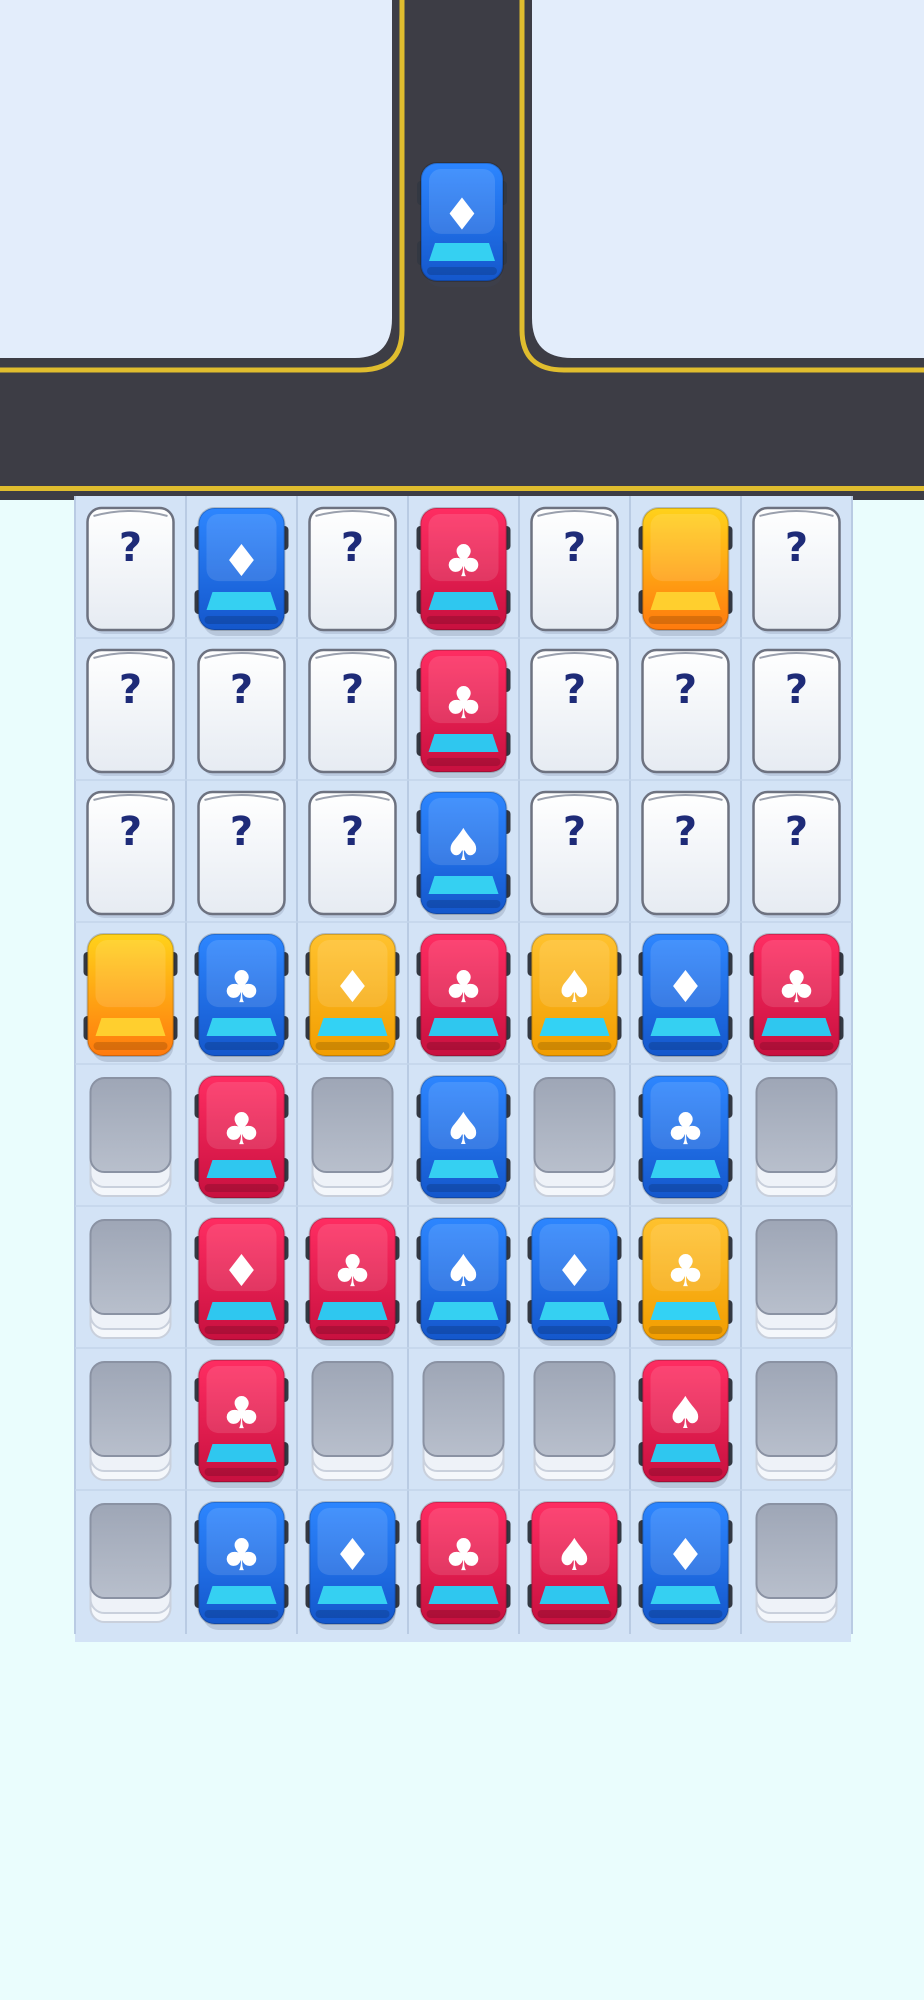  Describe the element at coordinates (719, 186) in the screenshot. I see `sky-panel-right` at that location.